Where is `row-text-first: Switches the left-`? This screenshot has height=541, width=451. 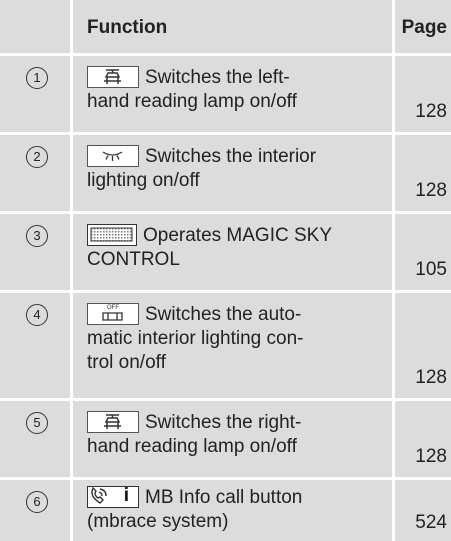
row-text-first: Switches the left- is located at coordinates (217, 77).